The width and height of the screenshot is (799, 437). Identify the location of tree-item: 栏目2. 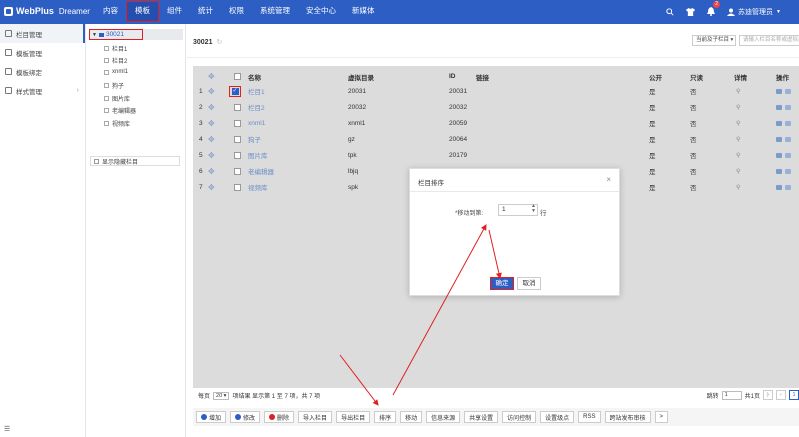
(115, 60).